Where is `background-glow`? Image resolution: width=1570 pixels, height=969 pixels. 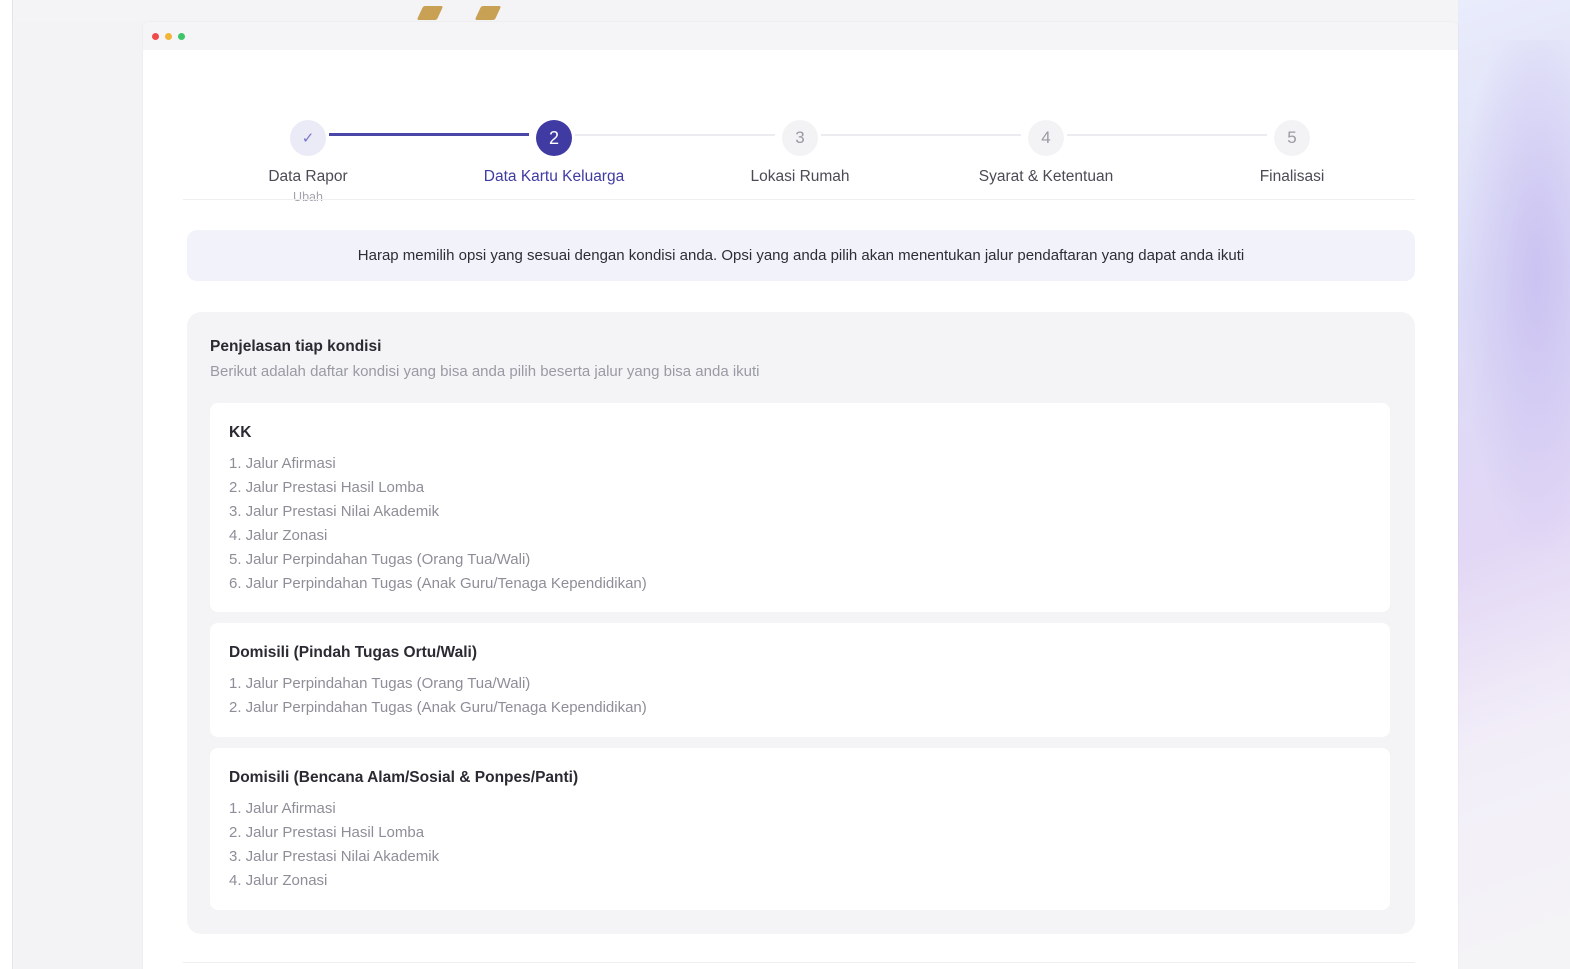
background-glow is located at coordinates (1514, 300).